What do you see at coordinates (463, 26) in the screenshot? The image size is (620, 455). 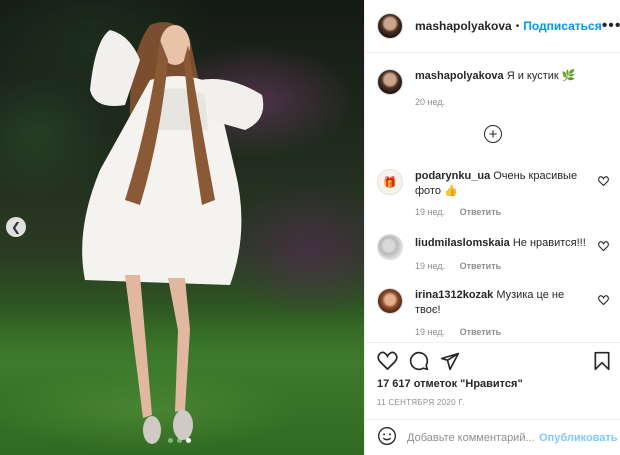 I see `author-username: mashapolyakova` at bounding box center [463, 26].